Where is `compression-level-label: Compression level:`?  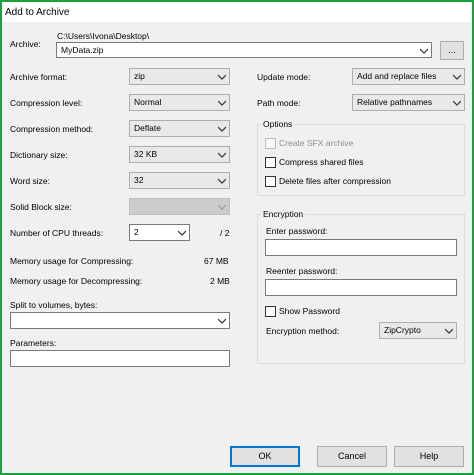 compression-level-label: Compression level: is located at coordinates (46, 103).